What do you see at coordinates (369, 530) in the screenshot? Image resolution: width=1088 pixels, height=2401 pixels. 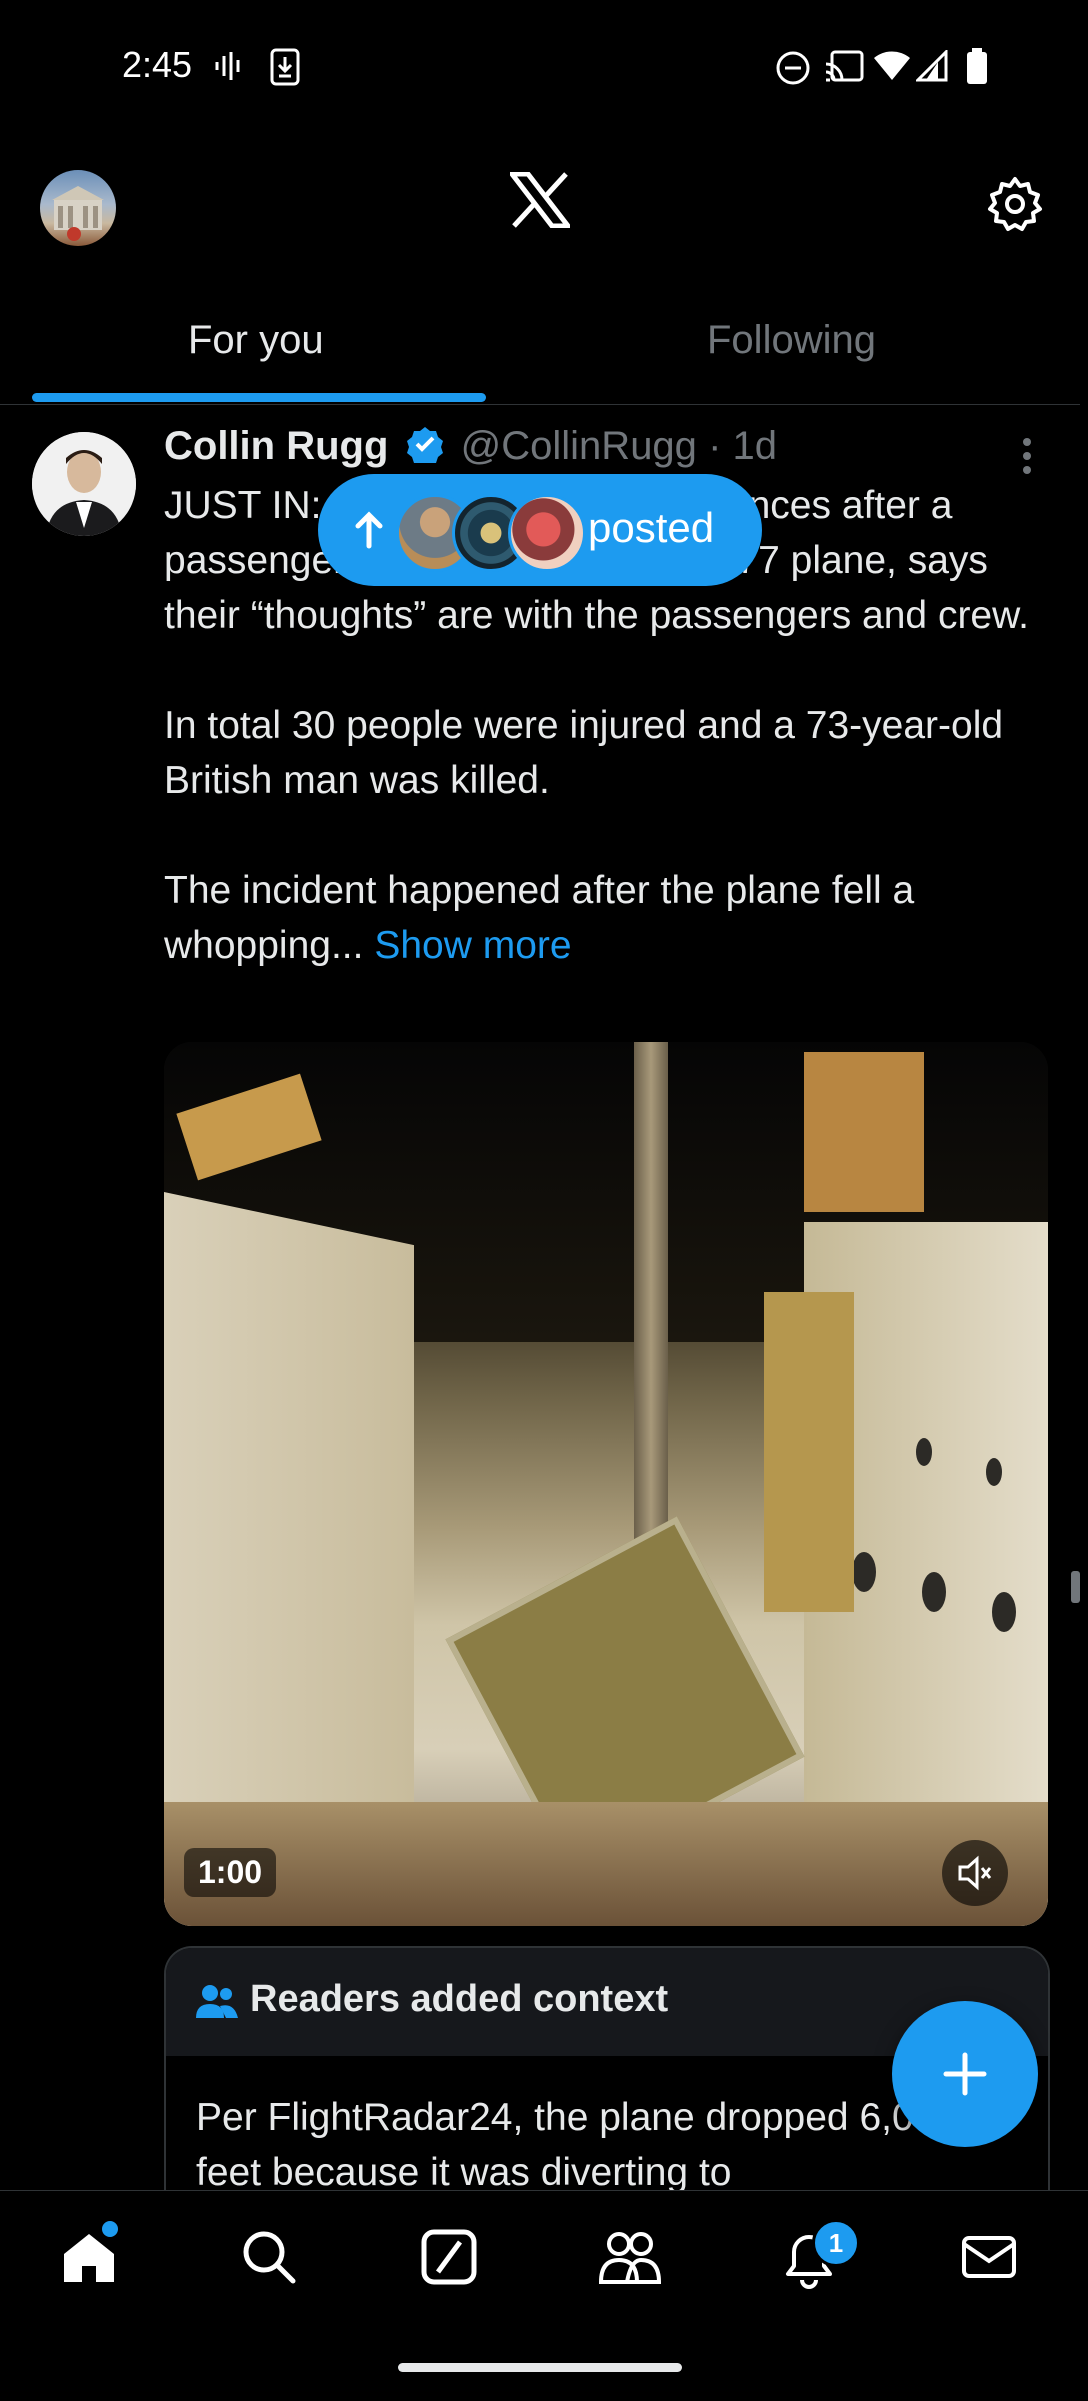 I see `arrow-up-icon` at bounding box center [369, 530].